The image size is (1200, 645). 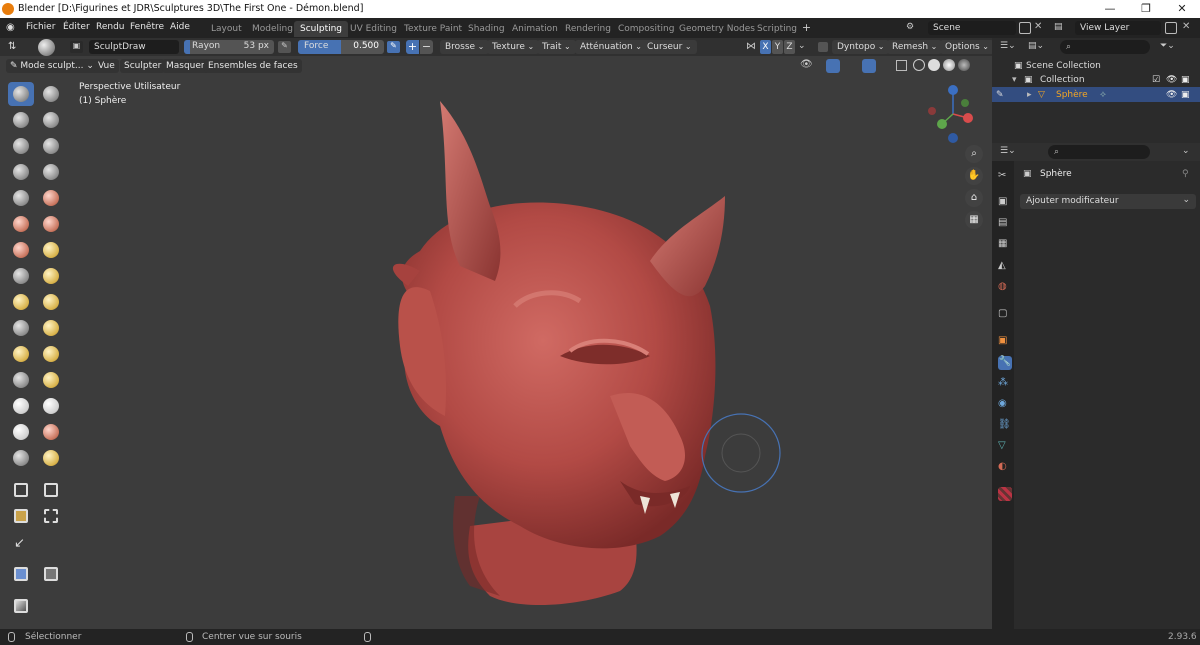 I want to click on minimize-button: —, so click(x=1110, y=9).